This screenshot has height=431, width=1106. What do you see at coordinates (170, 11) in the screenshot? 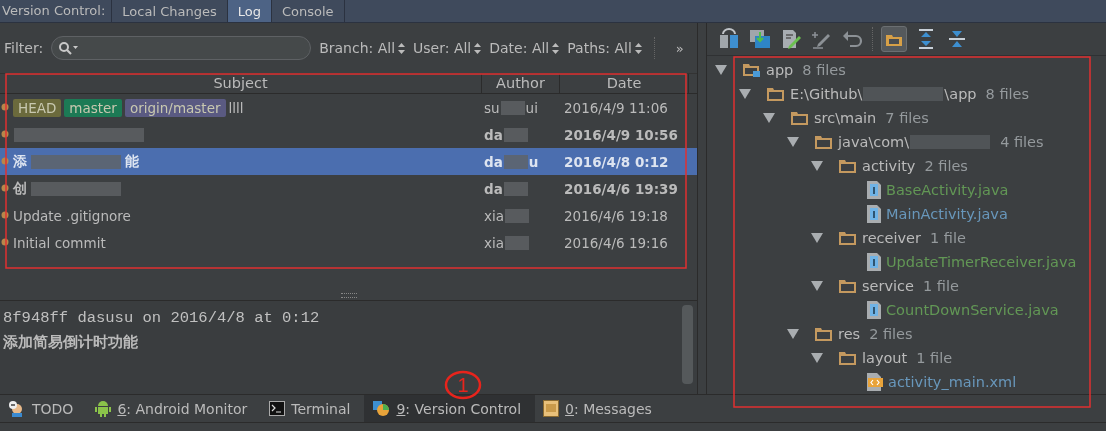
I see `tab: Local Changes` at bounding box center [170, 11].